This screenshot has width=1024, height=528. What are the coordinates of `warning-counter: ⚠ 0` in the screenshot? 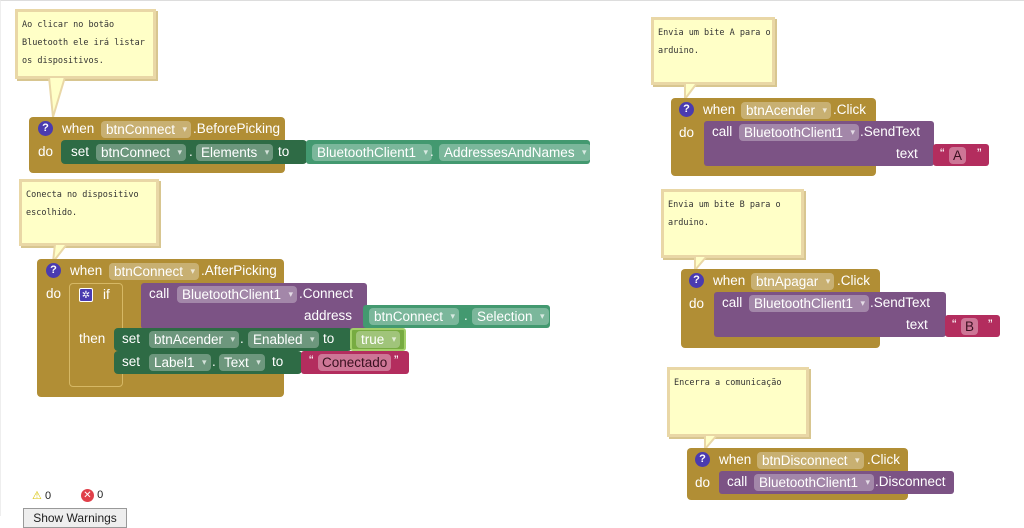 It's located at (41, 495).